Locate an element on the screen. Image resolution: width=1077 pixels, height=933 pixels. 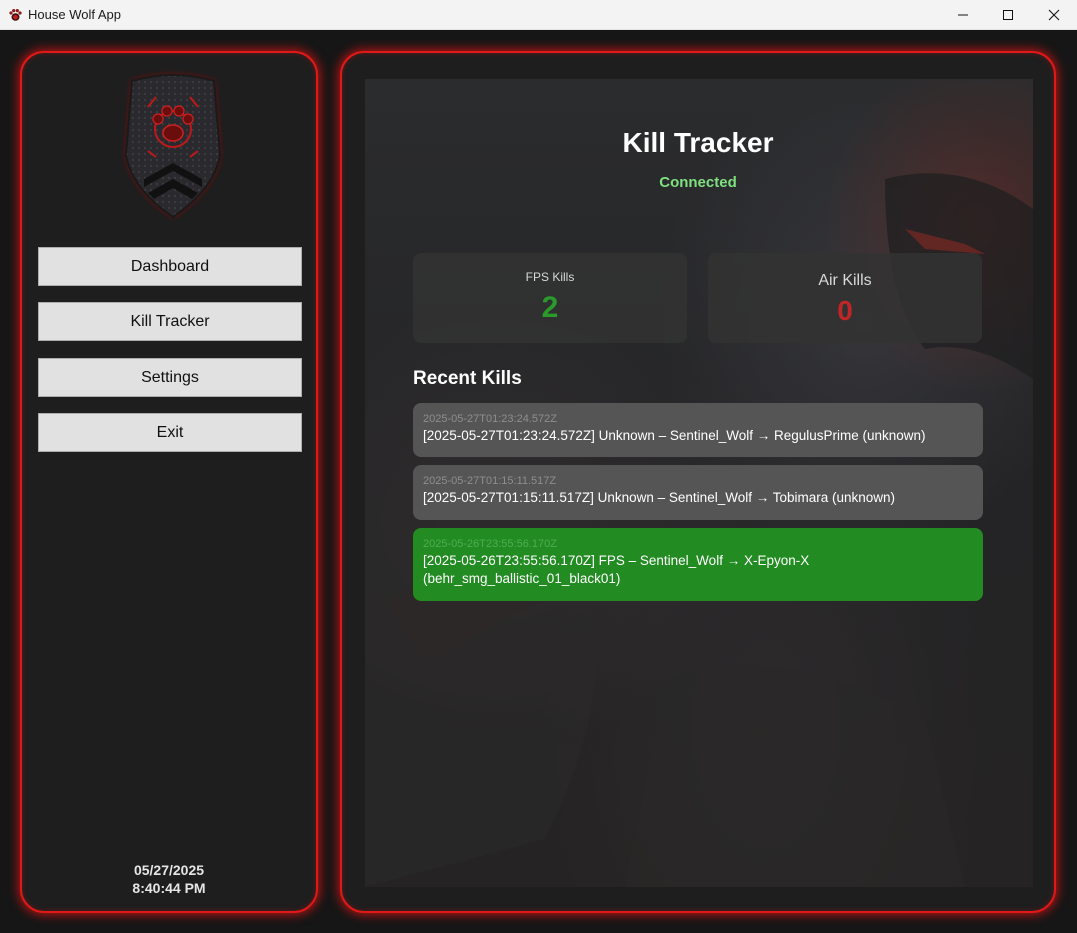
minimize-button is located at coordinates (963, 15).